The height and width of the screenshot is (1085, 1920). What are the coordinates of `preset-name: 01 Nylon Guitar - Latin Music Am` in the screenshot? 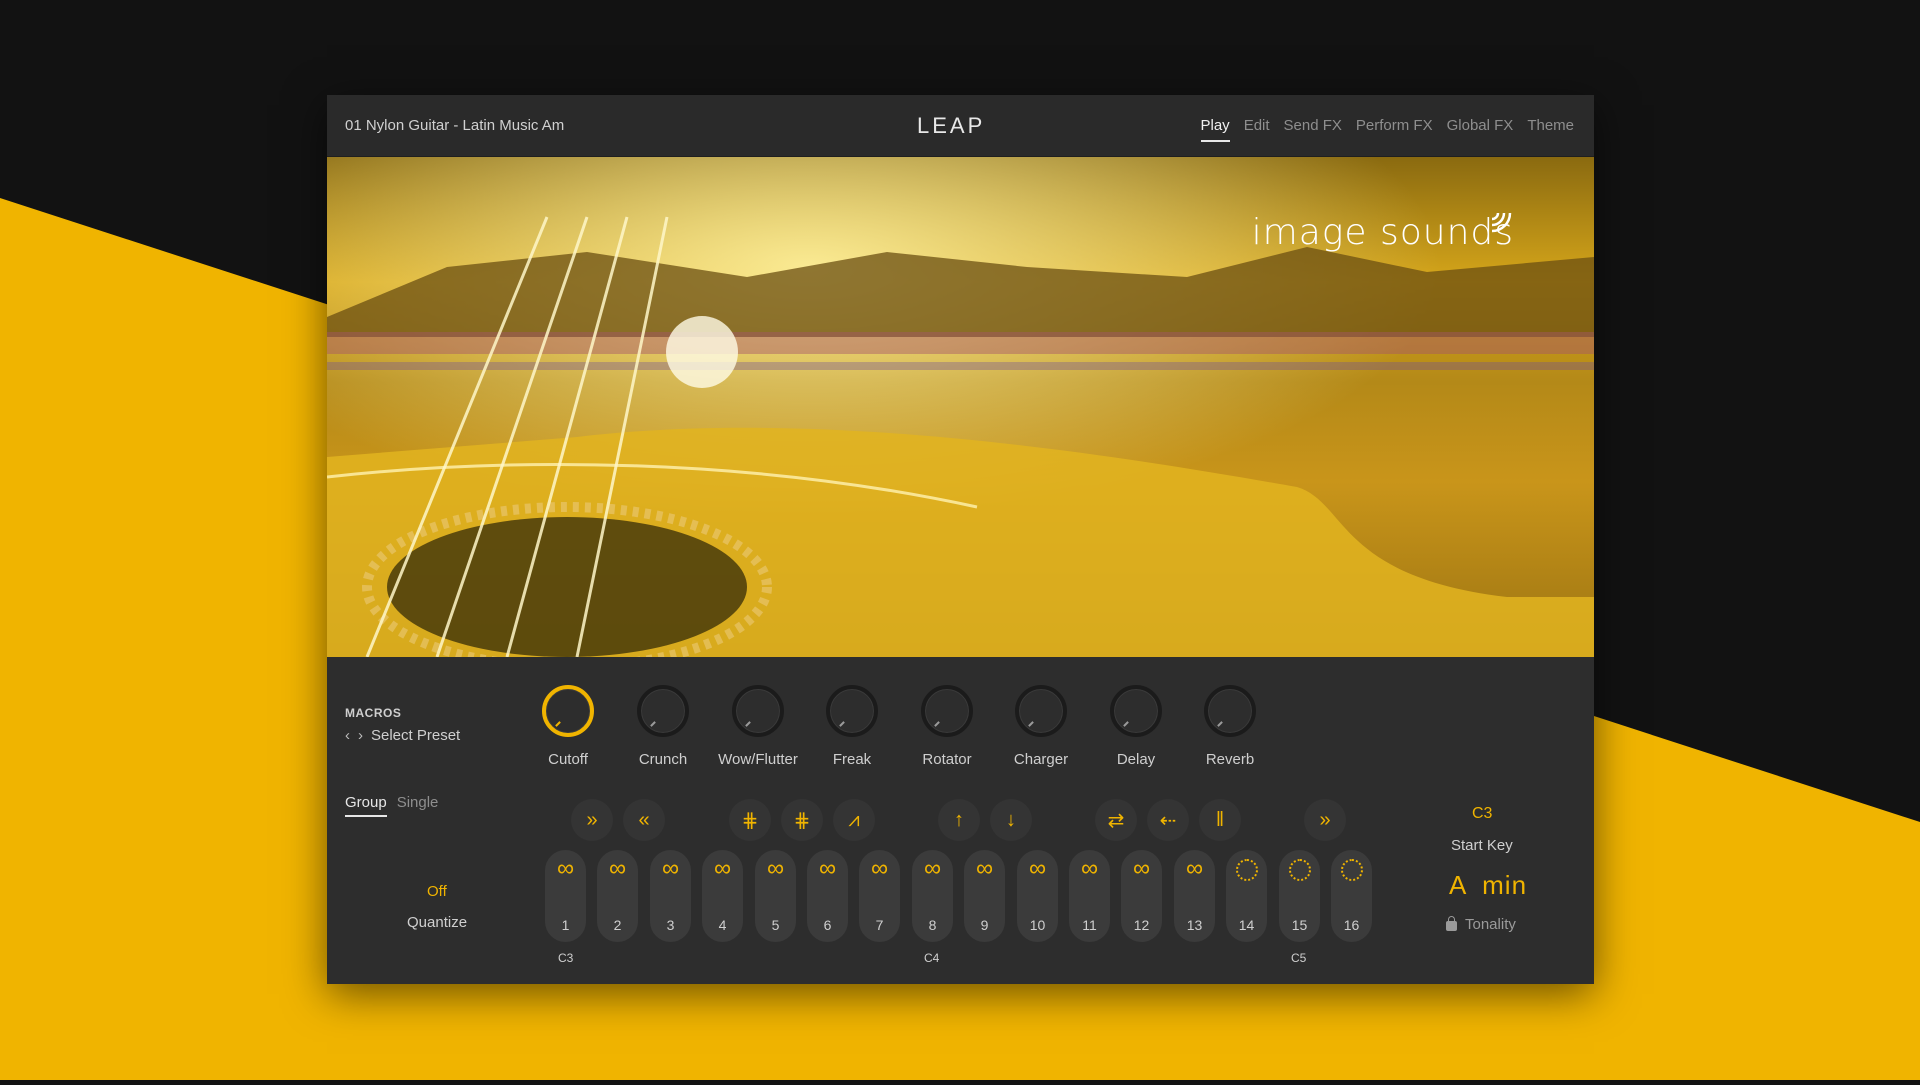 It's located at (454, 125).